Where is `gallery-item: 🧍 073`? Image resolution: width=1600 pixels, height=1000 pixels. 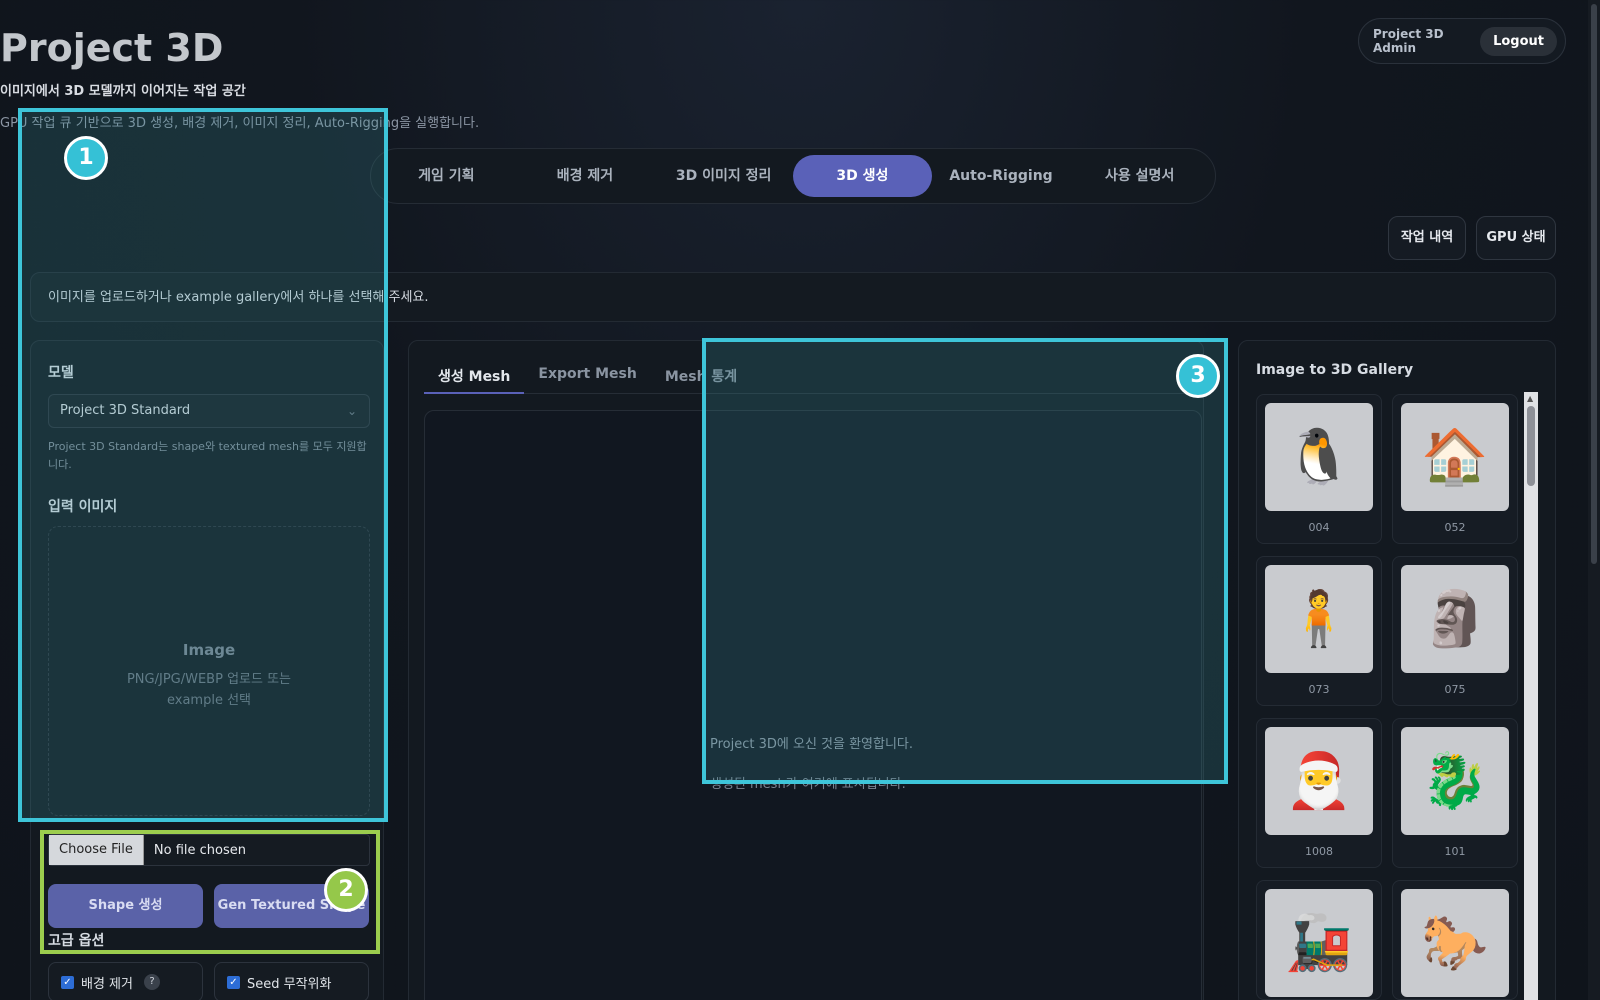
gallery-item: 🧍 073 is located at coordinates (1319, 631).